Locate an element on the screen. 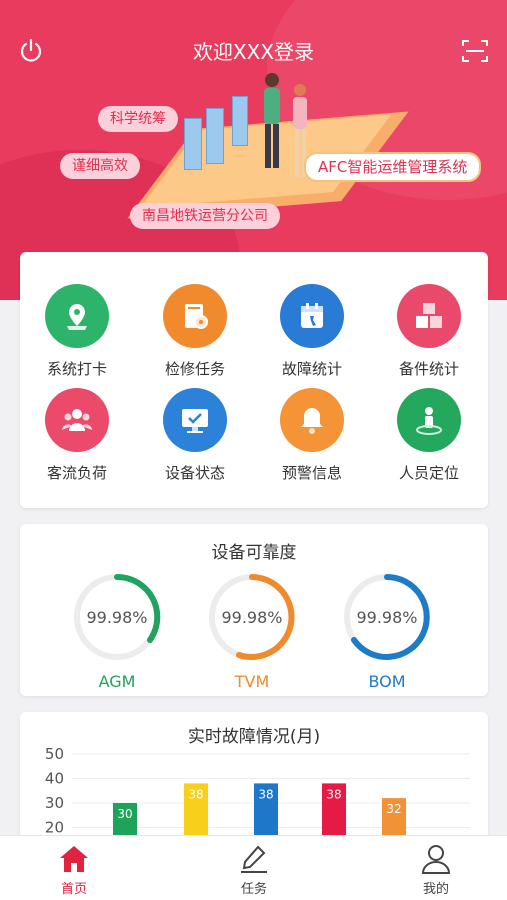  menu-item-label: 系统打卡 is located at coordinates (76, 369).